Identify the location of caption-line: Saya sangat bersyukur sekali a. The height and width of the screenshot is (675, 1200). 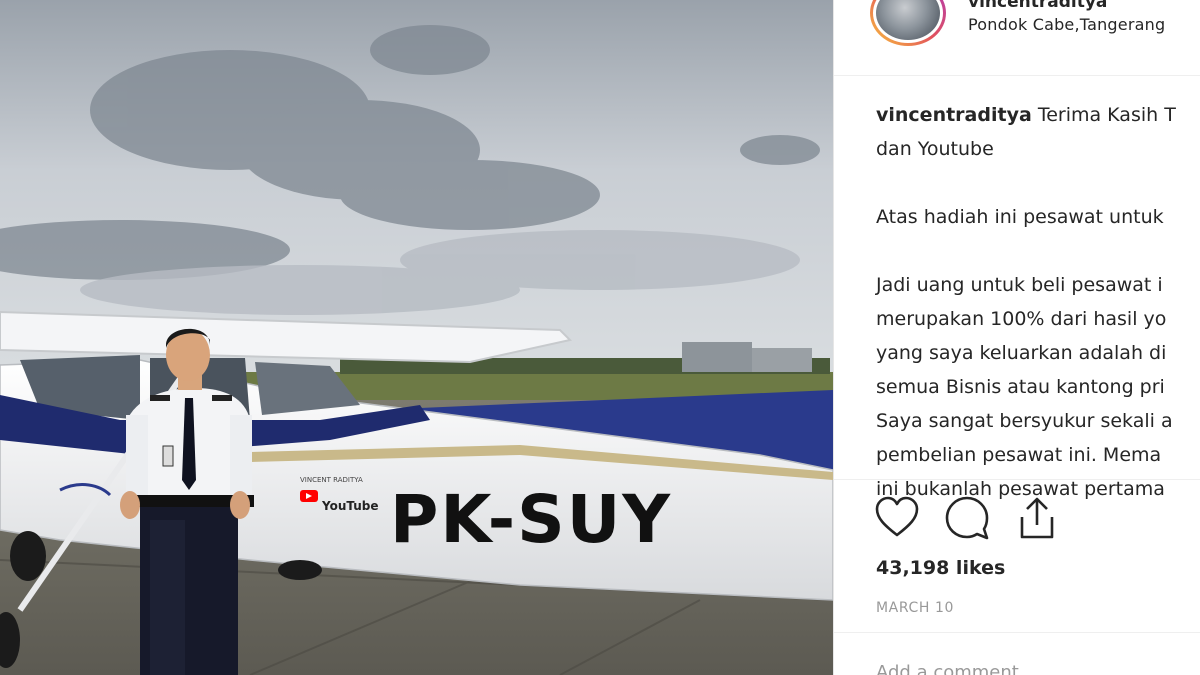
(1024, 421).